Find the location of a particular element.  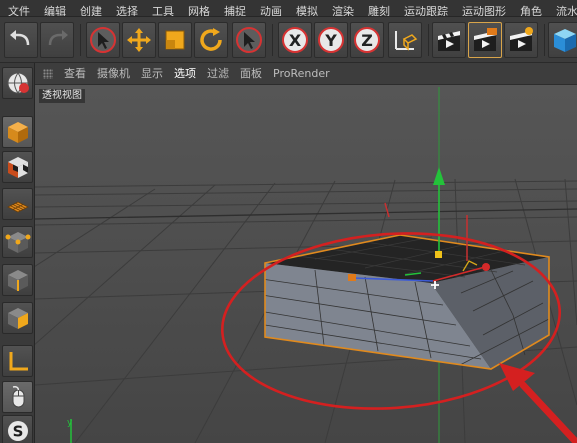

viewport-menu-panel: 面板 is located at coordinates (253, 73).